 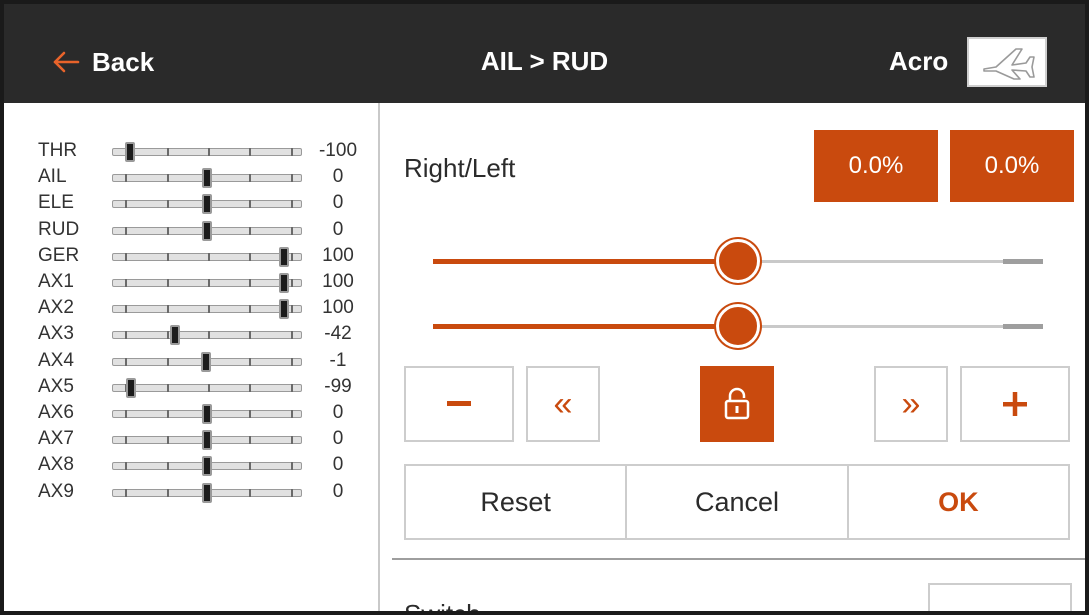 What do you see at coordinates (56, 491) in the screenshot?
I see `channel-name: AX9` at bounding box center [56, 491].